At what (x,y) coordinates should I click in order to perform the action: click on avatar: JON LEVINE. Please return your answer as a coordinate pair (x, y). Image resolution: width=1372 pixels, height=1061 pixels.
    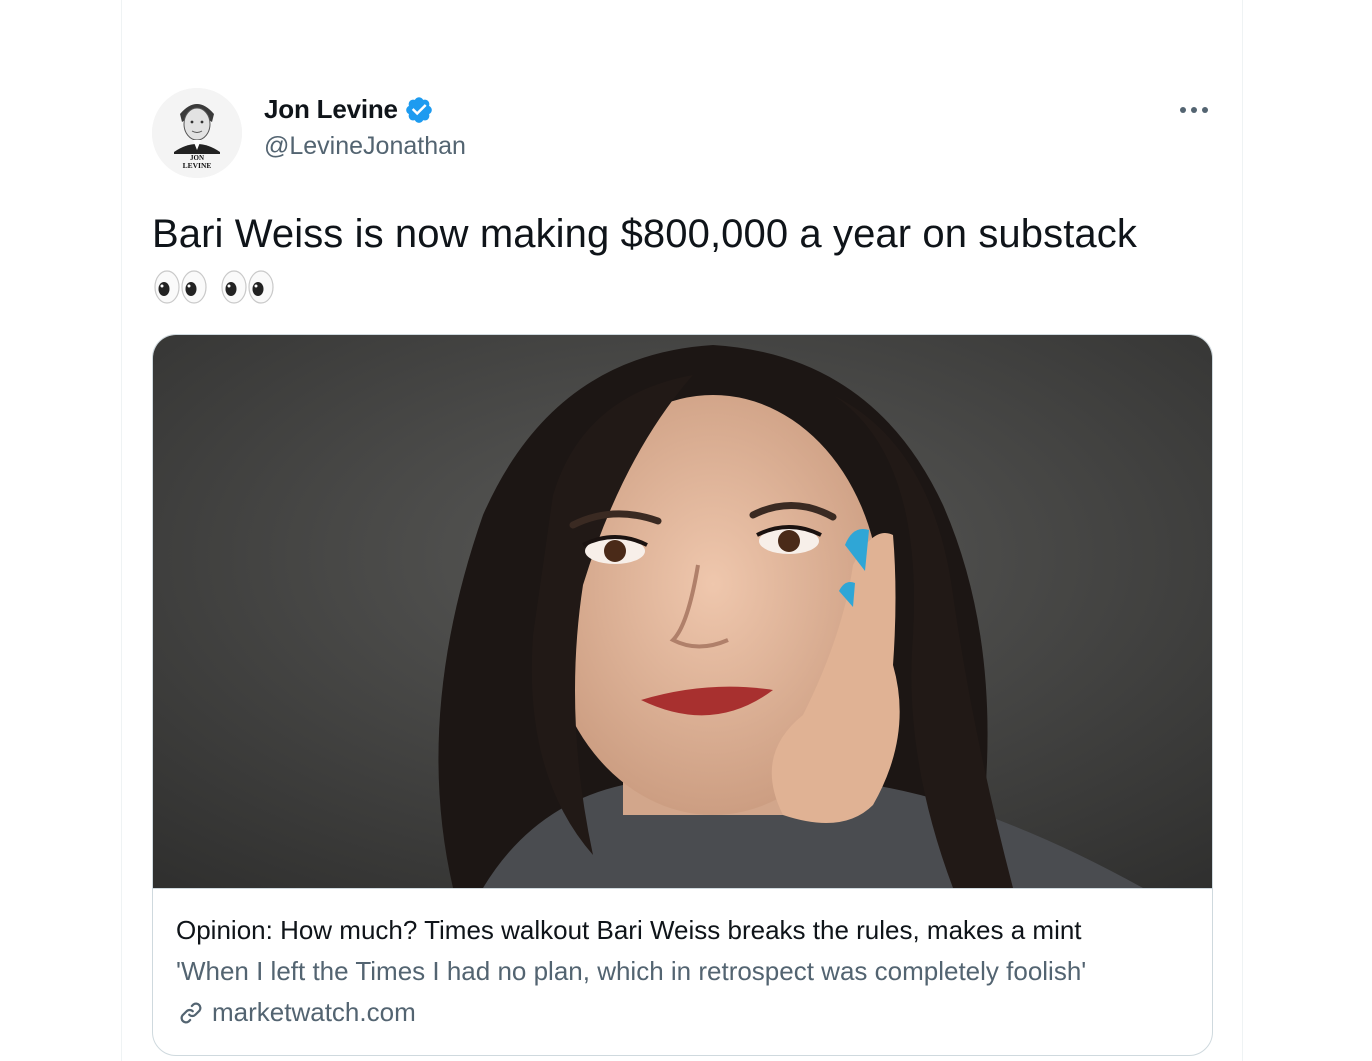
    Looking at the image, I should click on (197, 133).